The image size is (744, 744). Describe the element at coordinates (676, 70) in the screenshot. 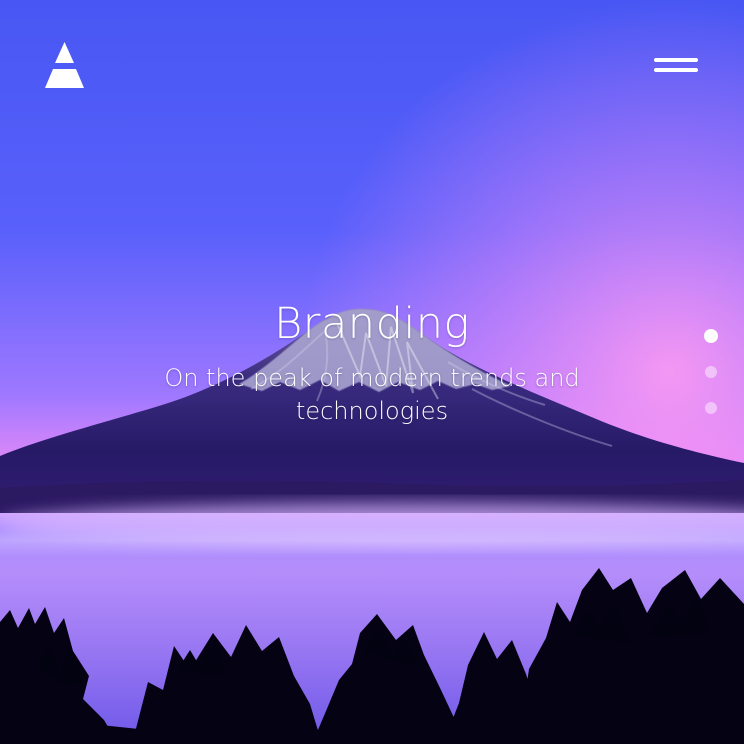

I see `hamburger-menu-icon-bottom-line` at that location.